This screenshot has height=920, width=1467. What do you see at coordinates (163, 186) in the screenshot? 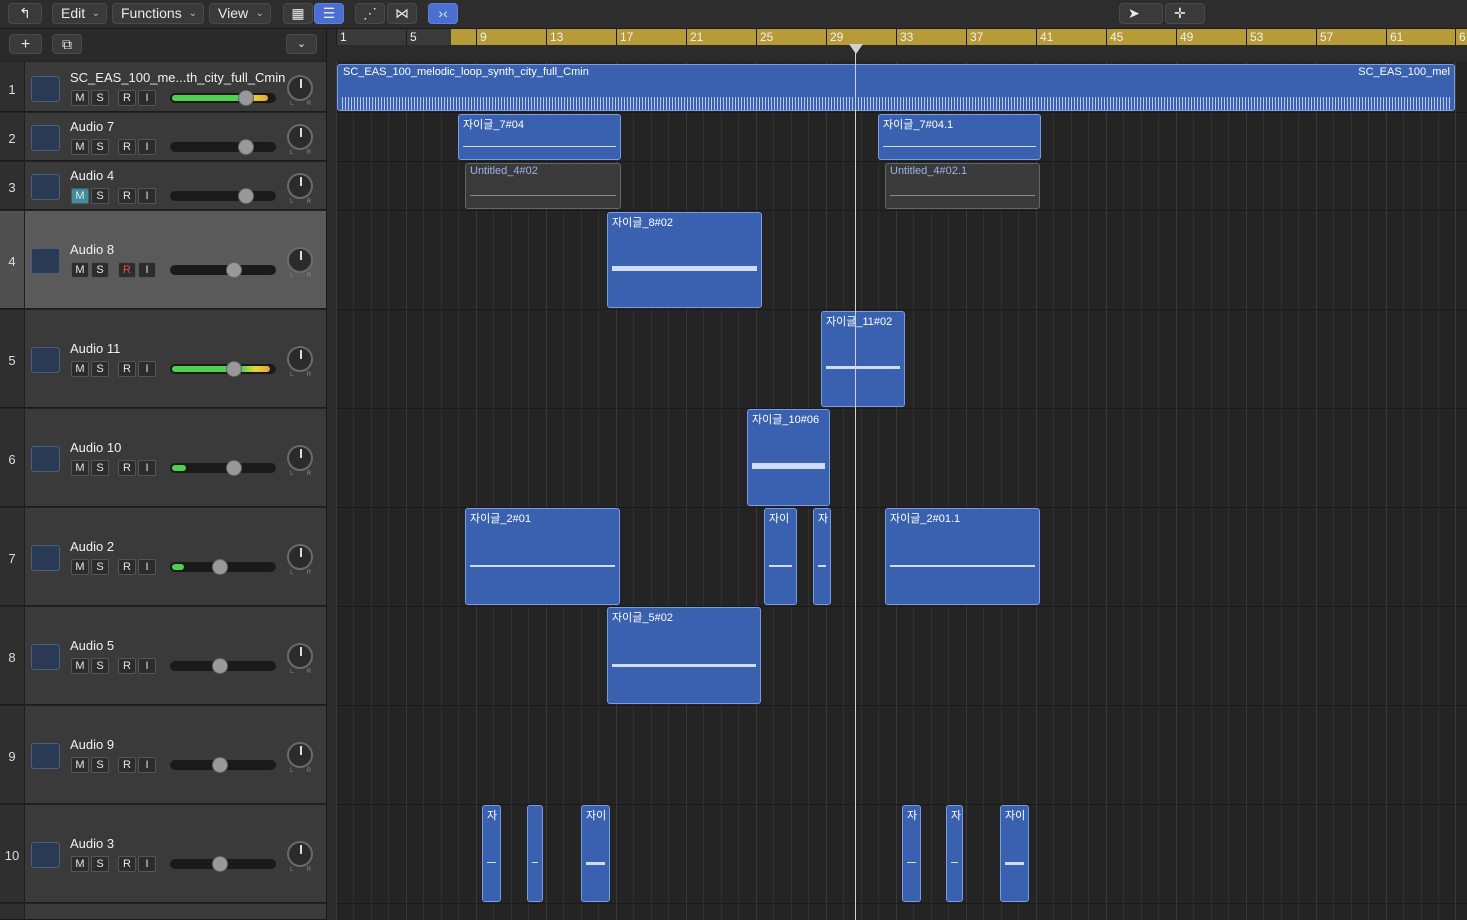
I see `track-header: 3 Audio 4 M S R I L R` at bounding box center [163, 186].